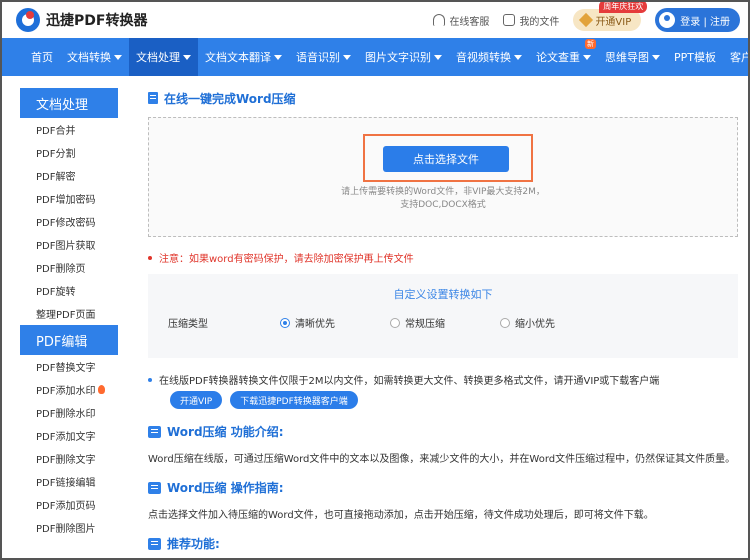 The height and width of the screenshot is (560, 750). I want to click on compression-option-label: 缩小优先, so click(535, 324).